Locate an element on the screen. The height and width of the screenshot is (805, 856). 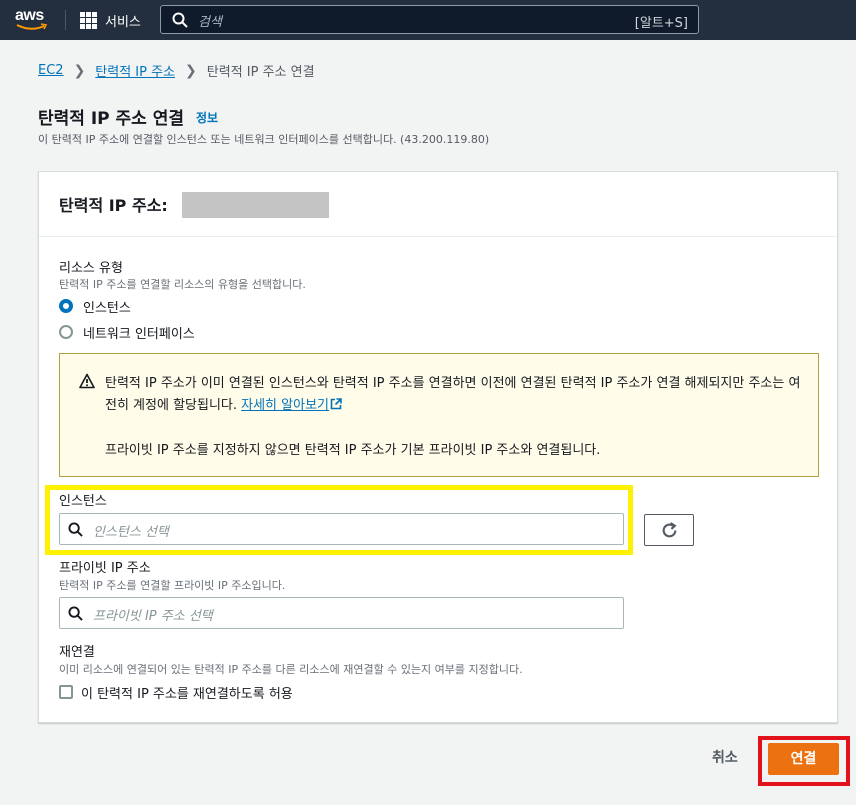
instance-placeholder: 인스턴스 선택 is located at coordinates (131, 532).